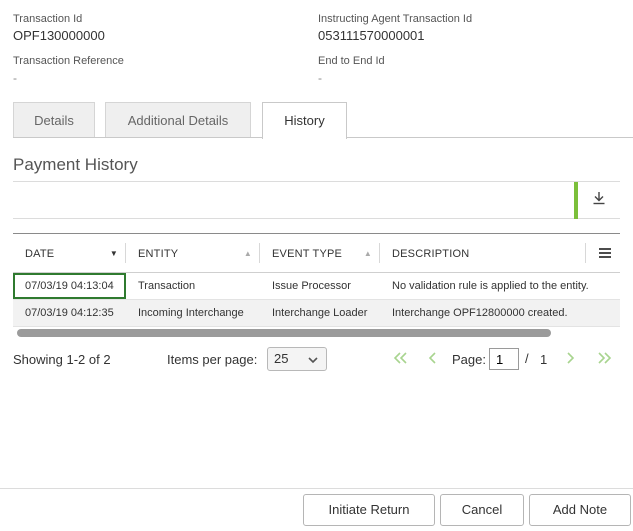 The height and width of the screenshot is (531, 633). I want to click on end-to-end-id-value: -, so click(320, 78).